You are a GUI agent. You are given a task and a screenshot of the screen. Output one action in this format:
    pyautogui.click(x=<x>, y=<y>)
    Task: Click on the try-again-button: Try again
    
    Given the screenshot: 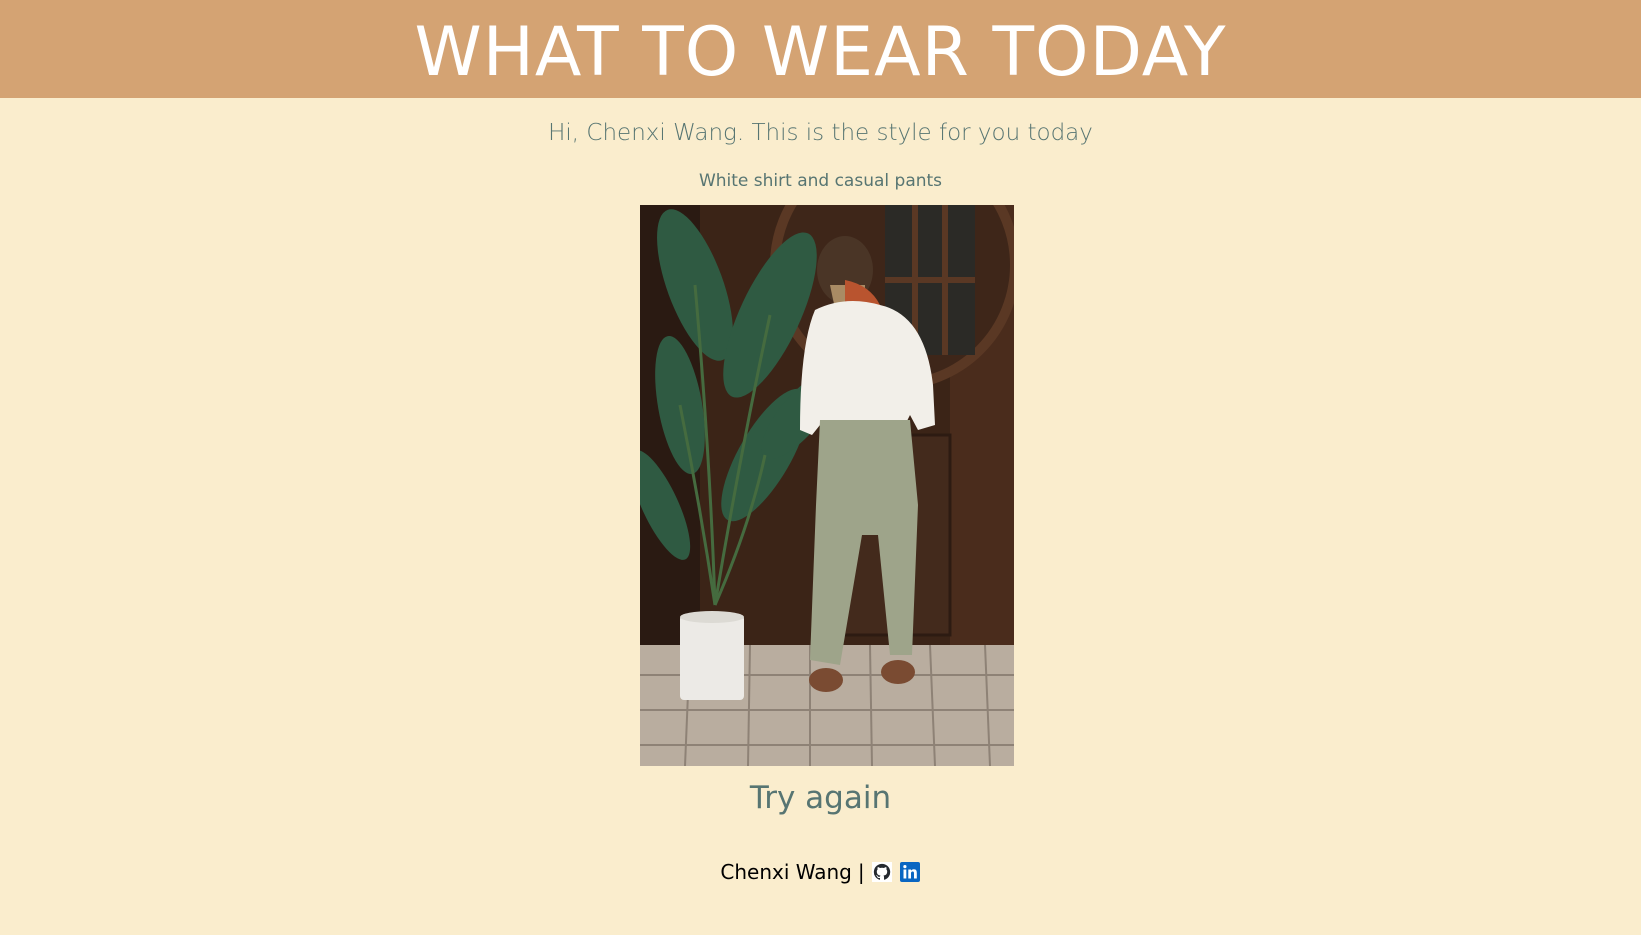 What is the action you would take?
    pyautogui.click(x=820, y=798)
    